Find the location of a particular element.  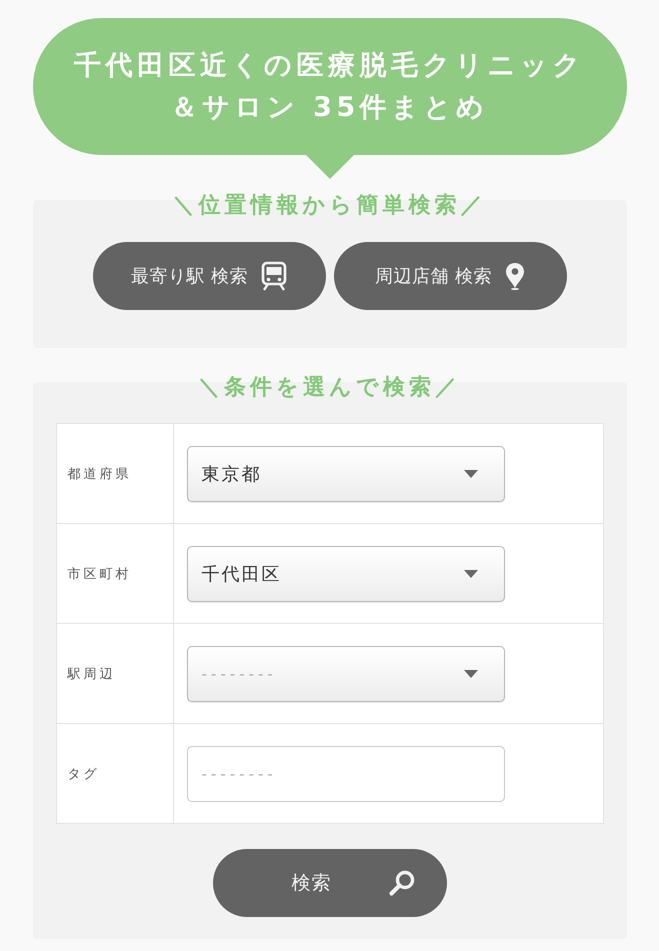

field-label: 都道府県 is located at coordinates (100, 474).